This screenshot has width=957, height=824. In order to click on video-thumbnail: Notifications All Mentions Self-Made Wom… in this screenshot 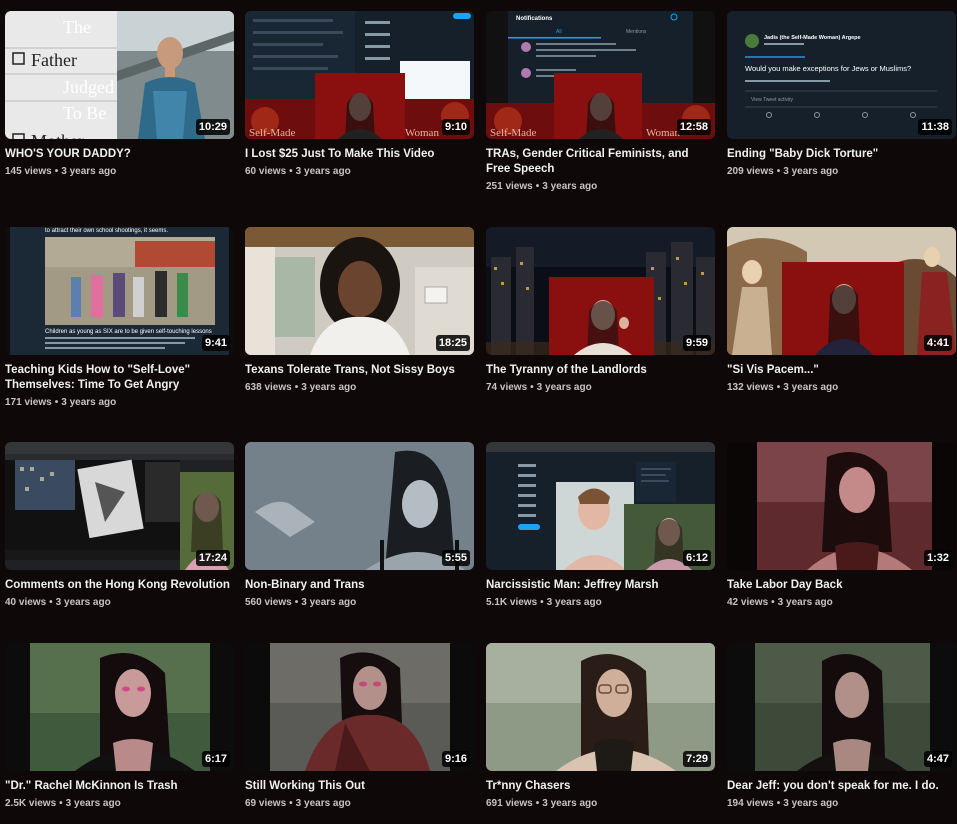, I will do `click(600, 75)`.